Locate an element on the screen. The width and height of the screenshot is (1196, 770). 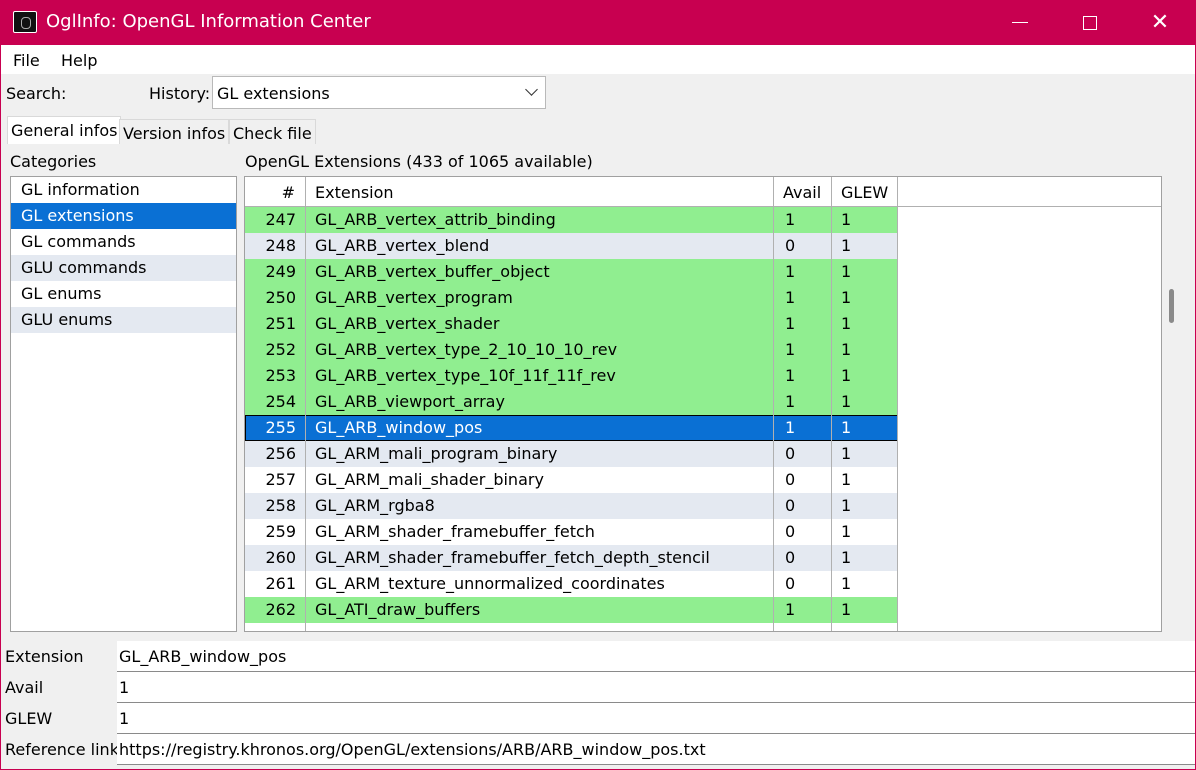
table-row: 251 GL_ARB_vertex_shader 1 1 is located at coordinates (571, 324).